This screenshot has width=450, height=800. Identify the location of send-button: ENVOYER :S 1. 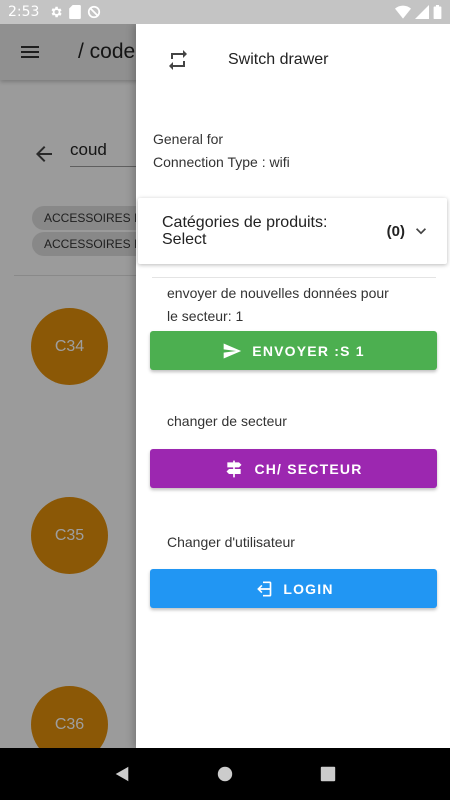
(293, 350).